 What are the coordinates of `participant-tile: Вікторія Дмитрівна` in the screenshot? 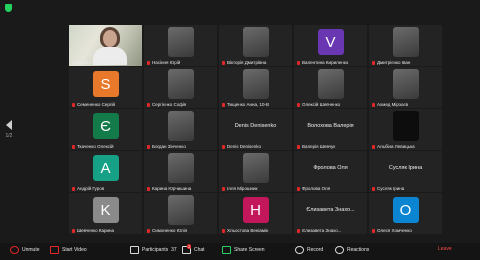 It's located at (255, 45).